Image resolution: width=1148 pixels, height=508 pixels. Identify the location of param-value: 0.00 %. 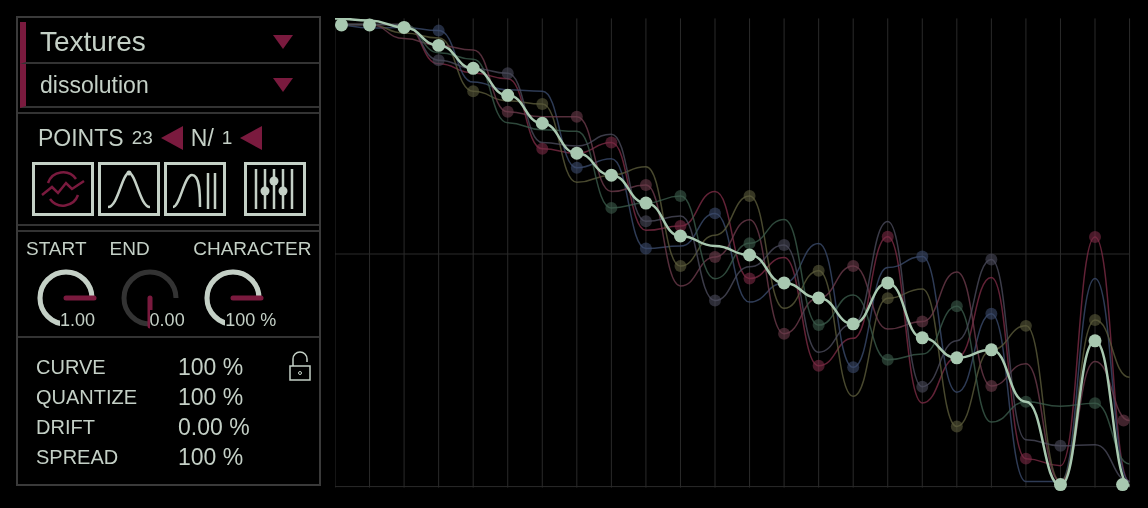
(233, 427).